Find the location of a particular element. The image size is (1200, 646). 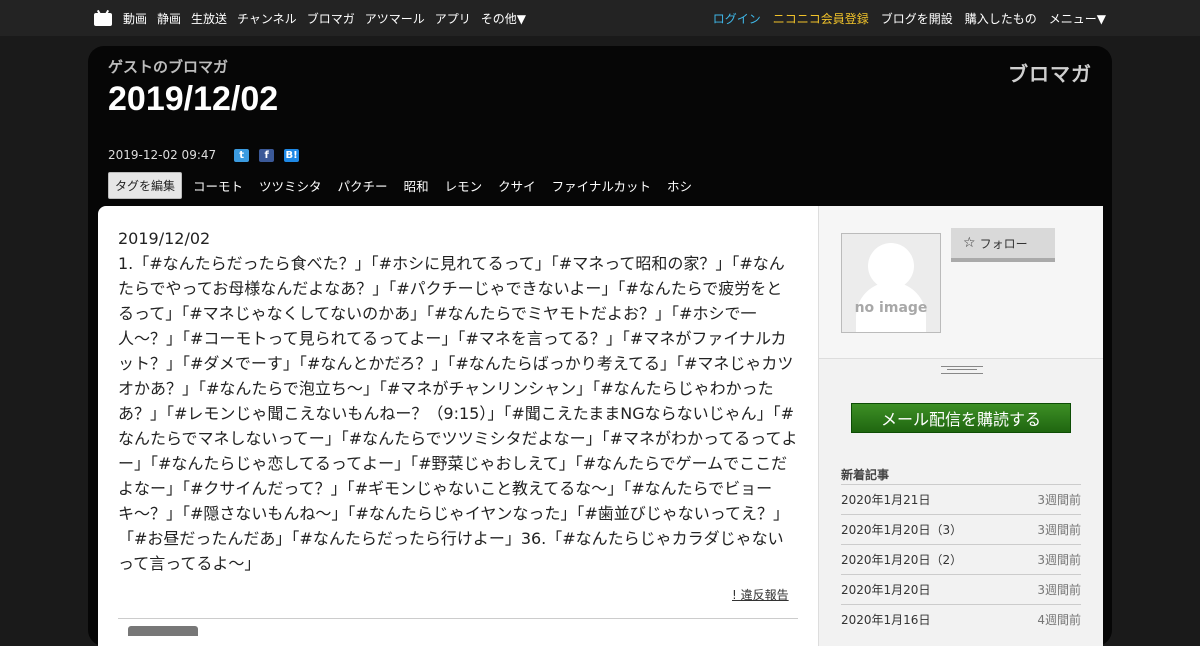

recent-title: 2020年1月20日 is located at coordinates (885, 589).